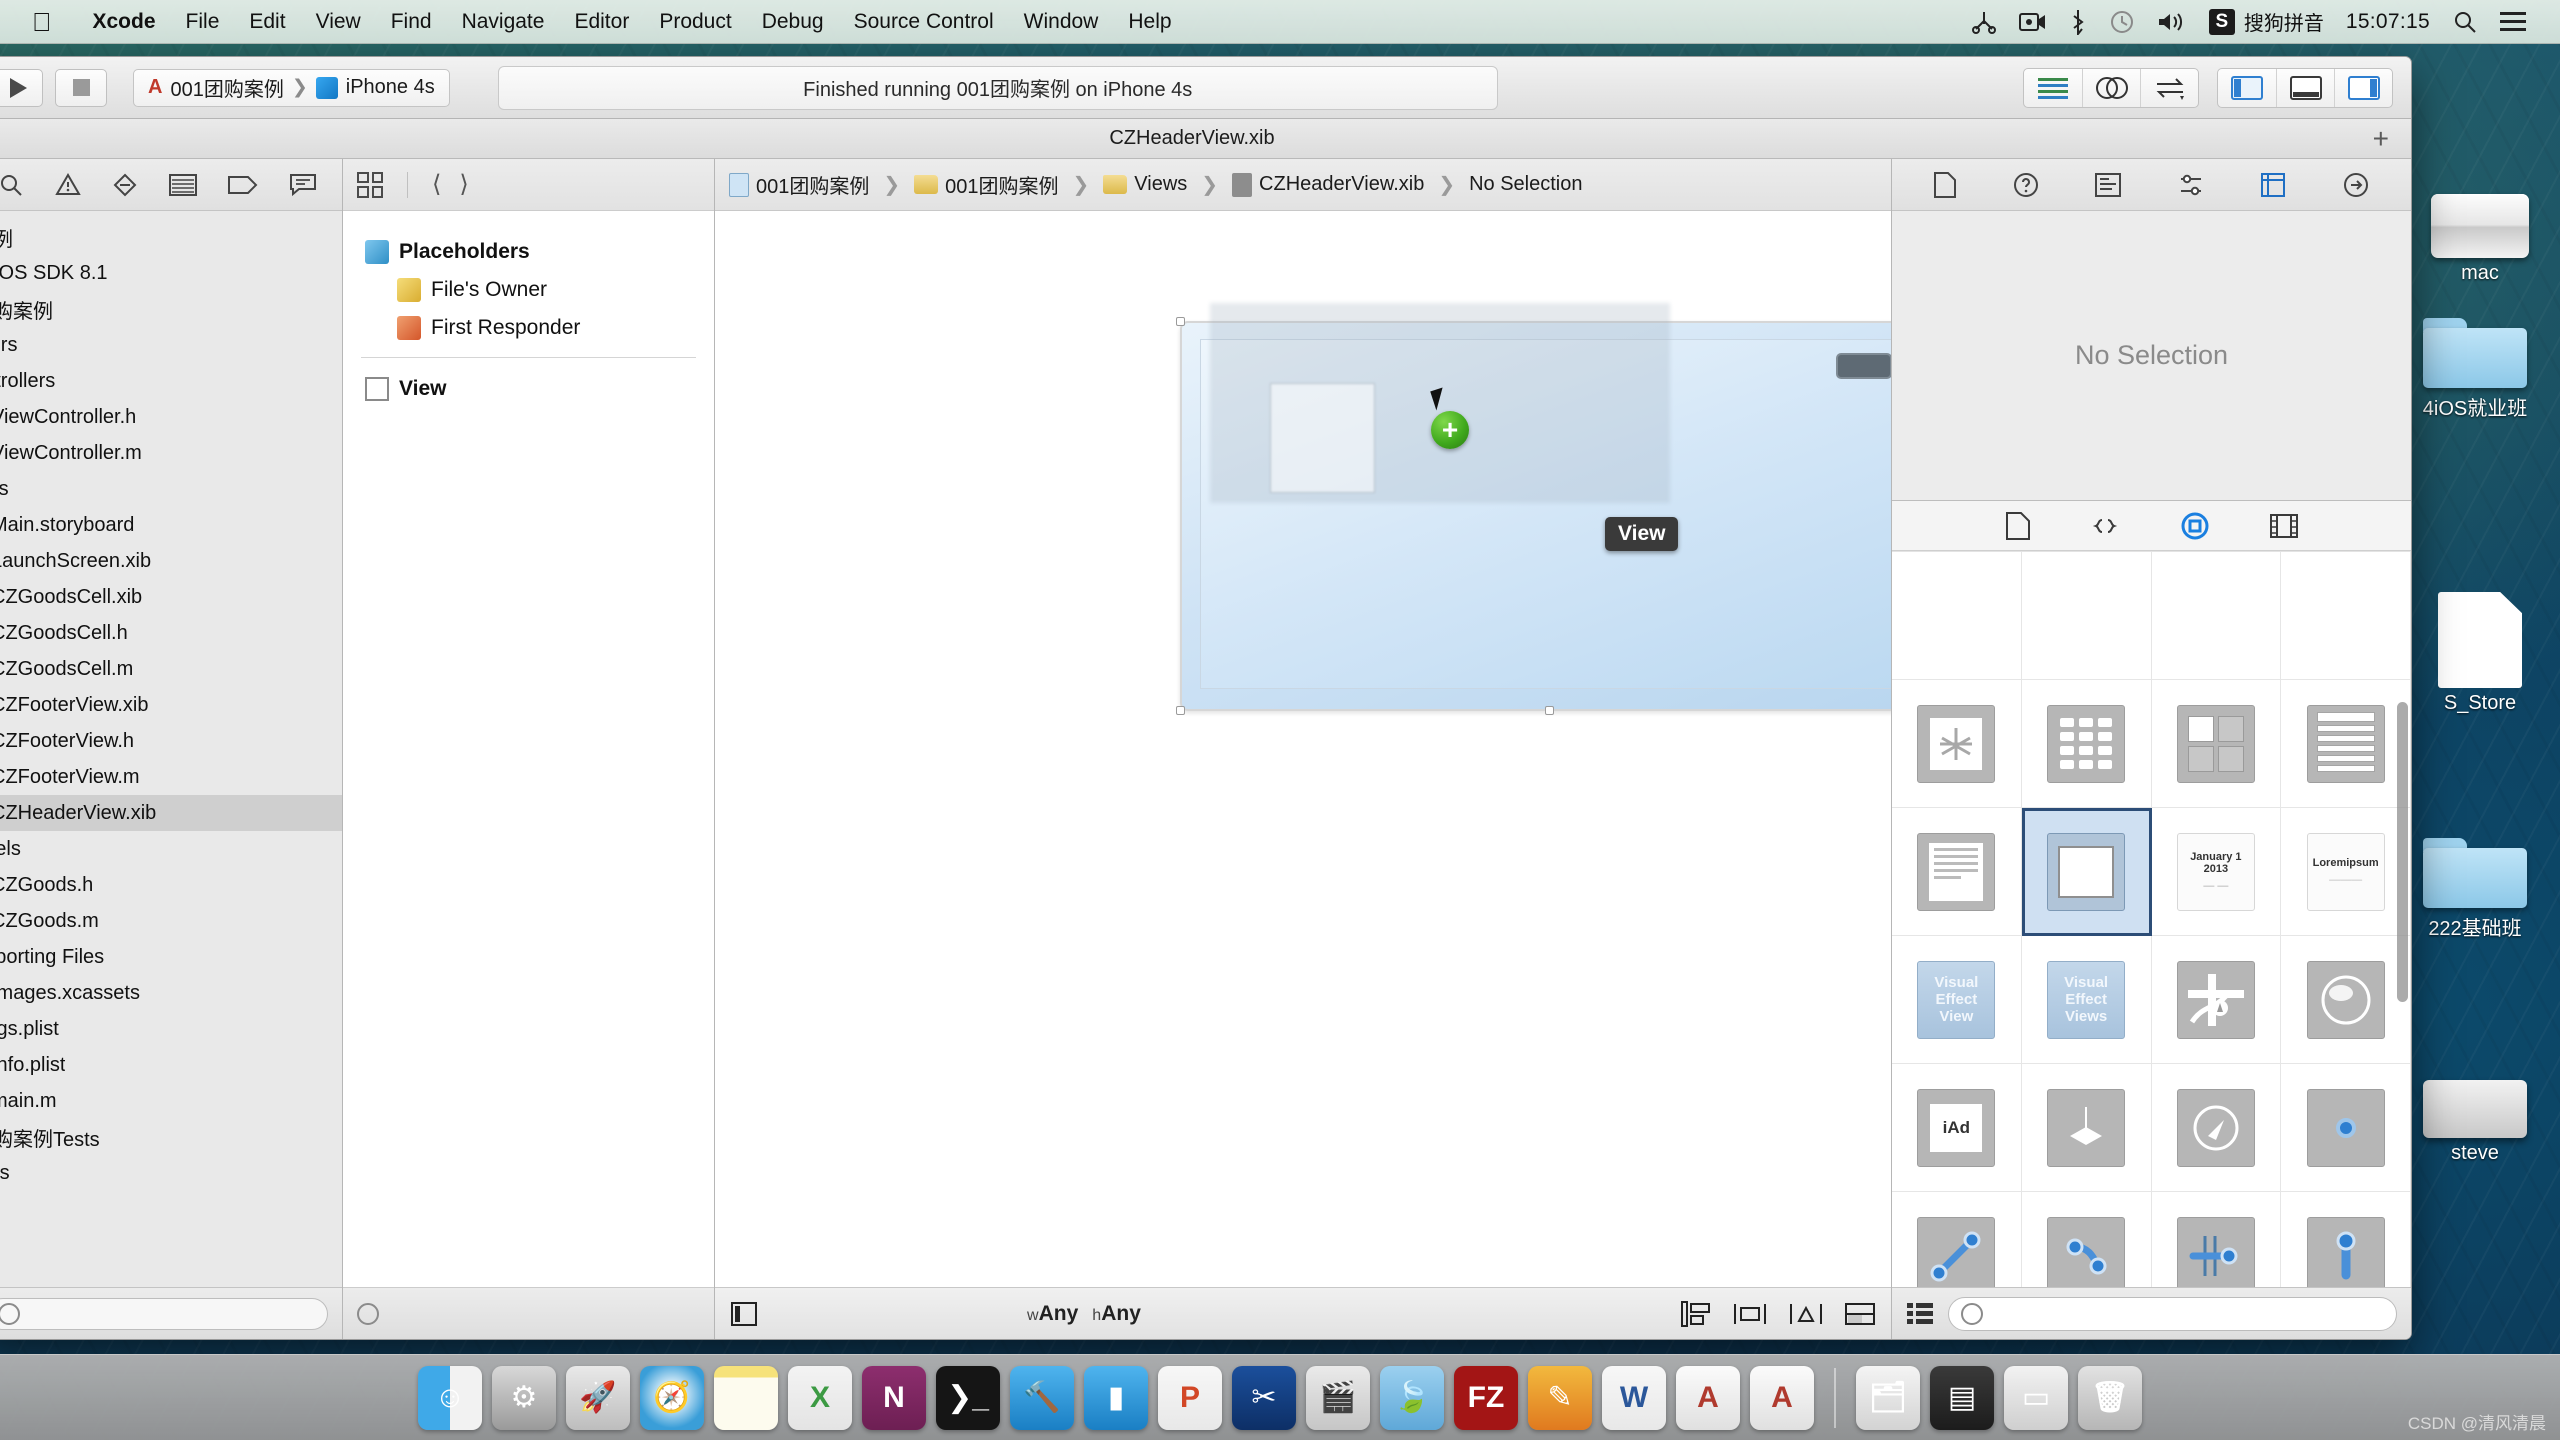 This screenshot has height=1440, width=2560. What do you see at coordinates (2217, 1239) in the screenshot?
I see `library-item-swipe-gesture-recognizer` at bounding box center [2217, 1239].